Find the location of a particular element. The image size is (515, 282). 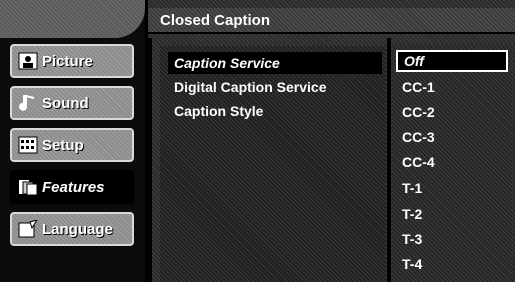

page-title: Closed Caption is located at coordinates (331, 21).